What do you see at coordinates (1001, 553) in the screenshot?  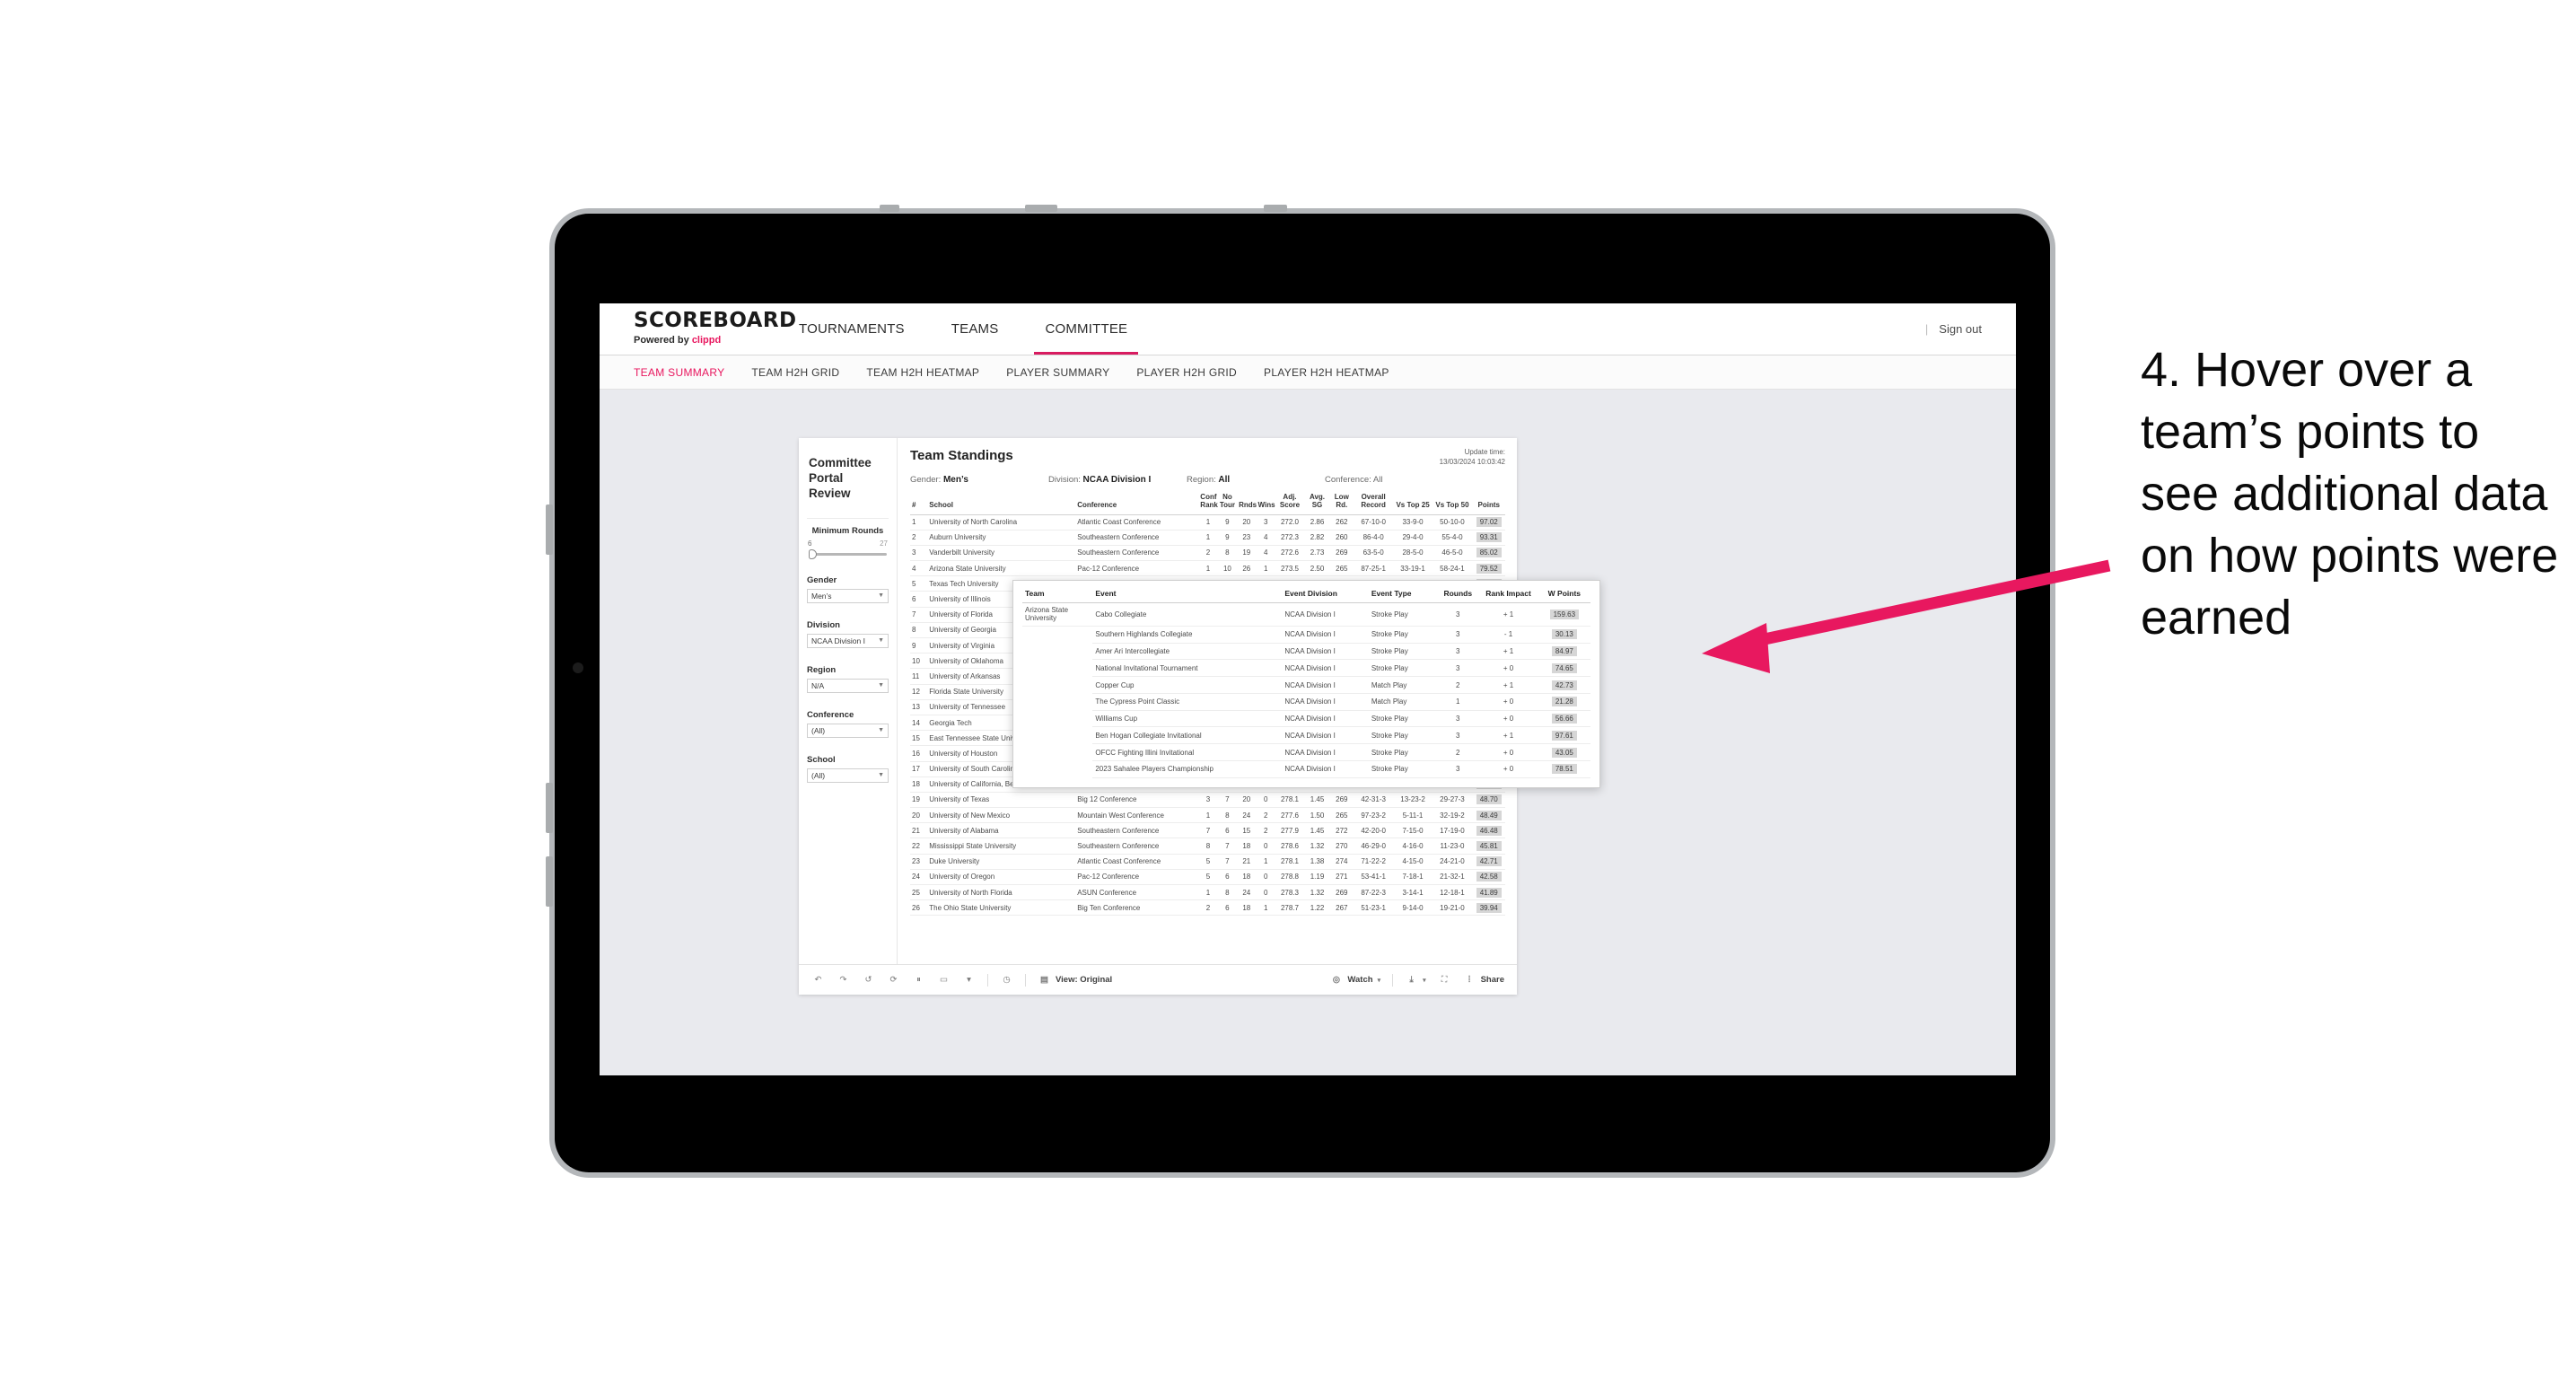 I see `cell-school: Vanderbilt University` at bounding box center [1001, 553].